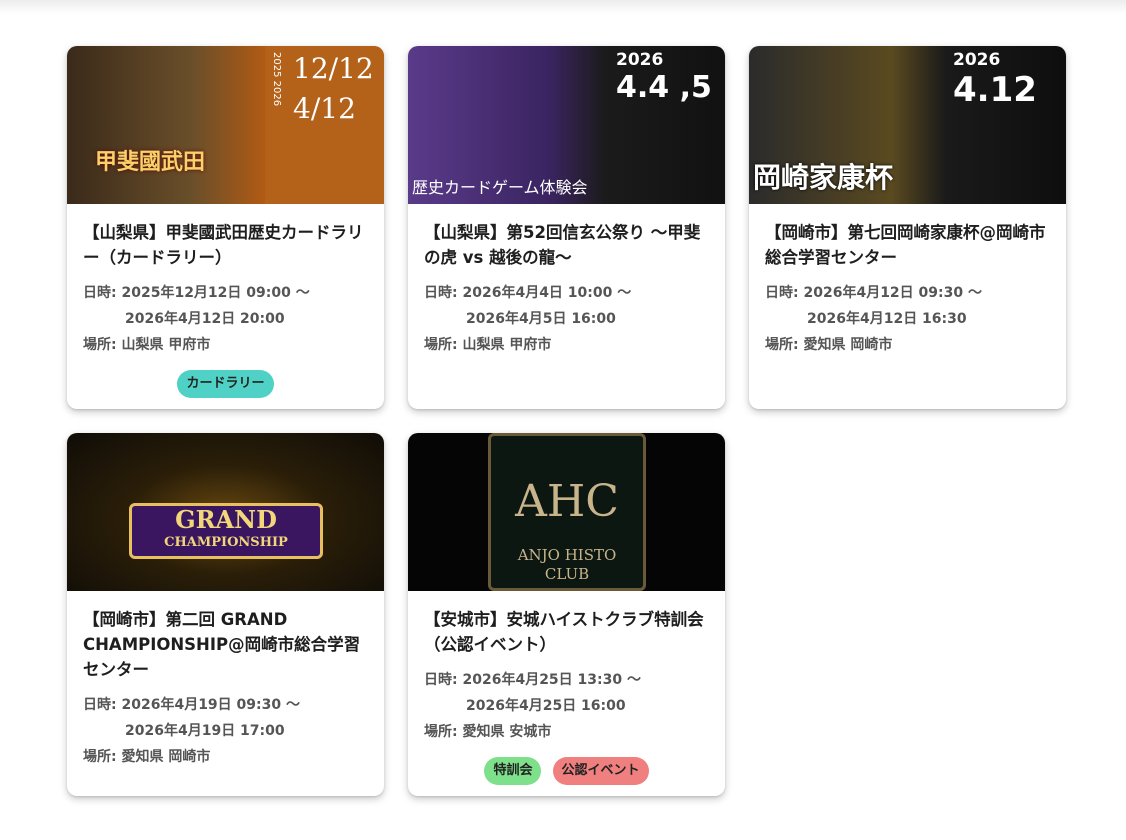 This screenshot has height=840, width=1126. What do you see at coordinates (546, 706) in the screenshot?
I see `end-datetime: 2026年4月25日 16:00` at bounding box center [546, 706].